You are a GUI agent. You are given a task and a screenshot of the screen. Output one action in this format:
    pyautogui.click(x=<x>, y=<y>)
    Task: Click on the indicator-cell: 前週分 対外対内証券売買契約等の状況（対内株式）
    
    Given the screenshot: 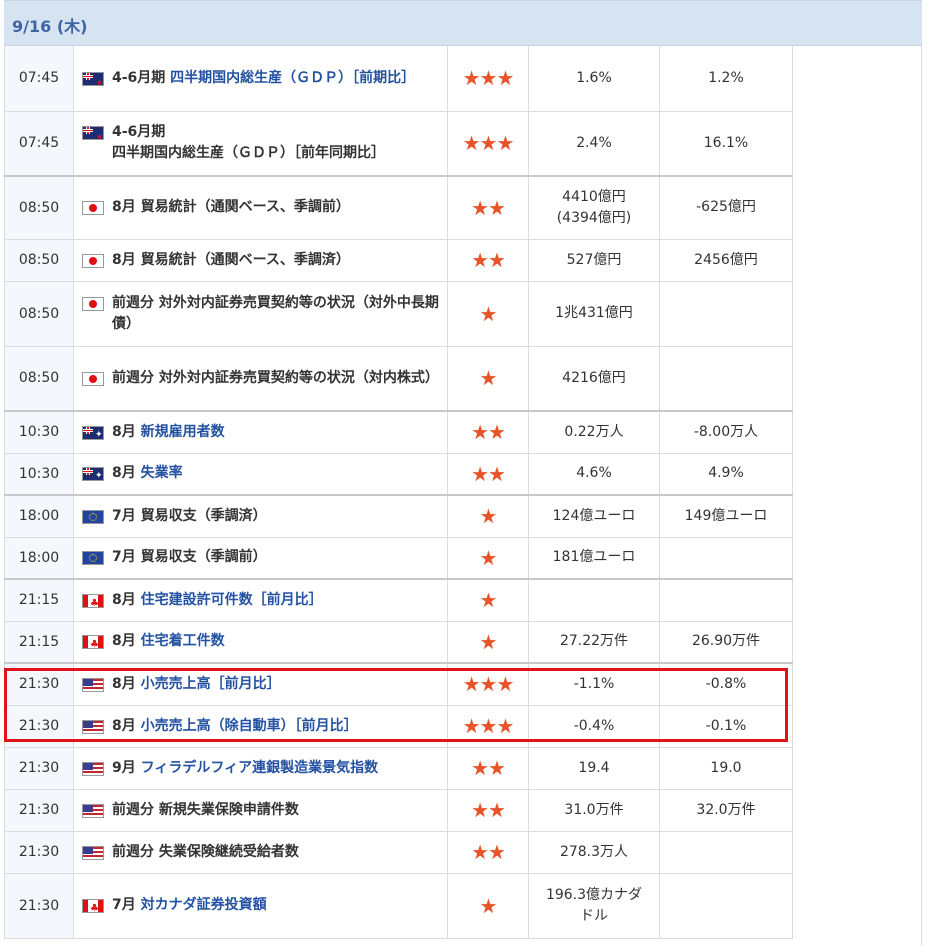 What is the action you would take?
    pyautogui.click(x=260, y=379)
    